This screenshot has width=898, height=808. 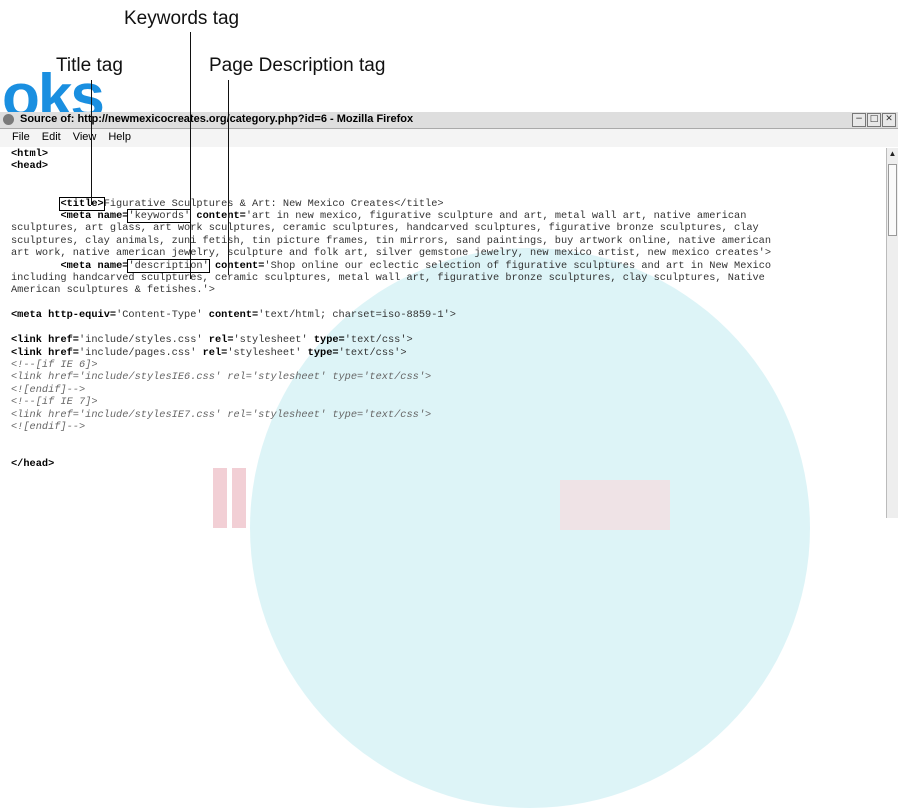 What do you see at coordinates (889, 120) in the screenshot?
I see `close-icon: ✕` at bounding box center [889, 120].